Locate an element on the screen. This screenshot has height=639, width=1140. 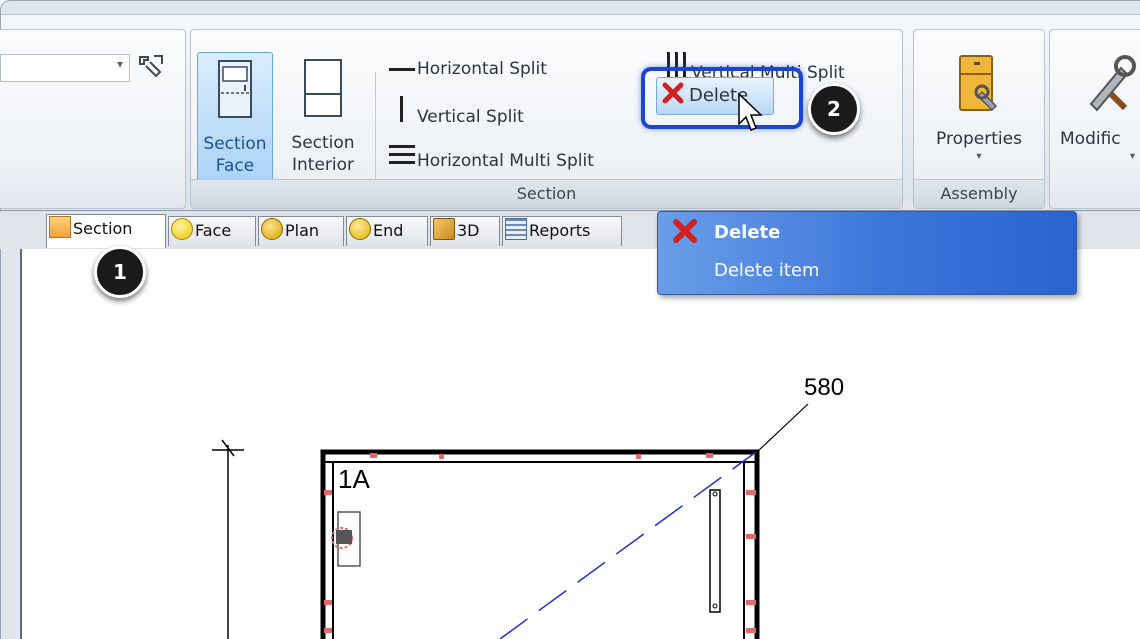
door-handle is located at coordinates (715, 551).